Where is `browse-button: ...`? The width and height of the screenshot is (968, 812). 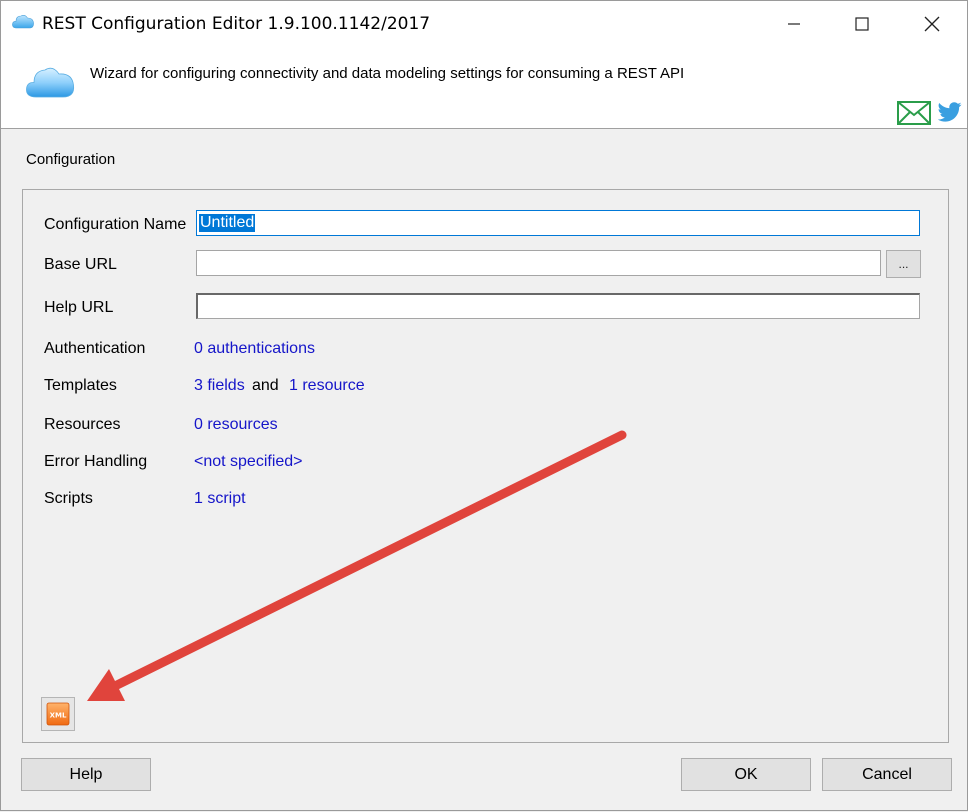
browse-button: ... is located at coordinates (903, 264).